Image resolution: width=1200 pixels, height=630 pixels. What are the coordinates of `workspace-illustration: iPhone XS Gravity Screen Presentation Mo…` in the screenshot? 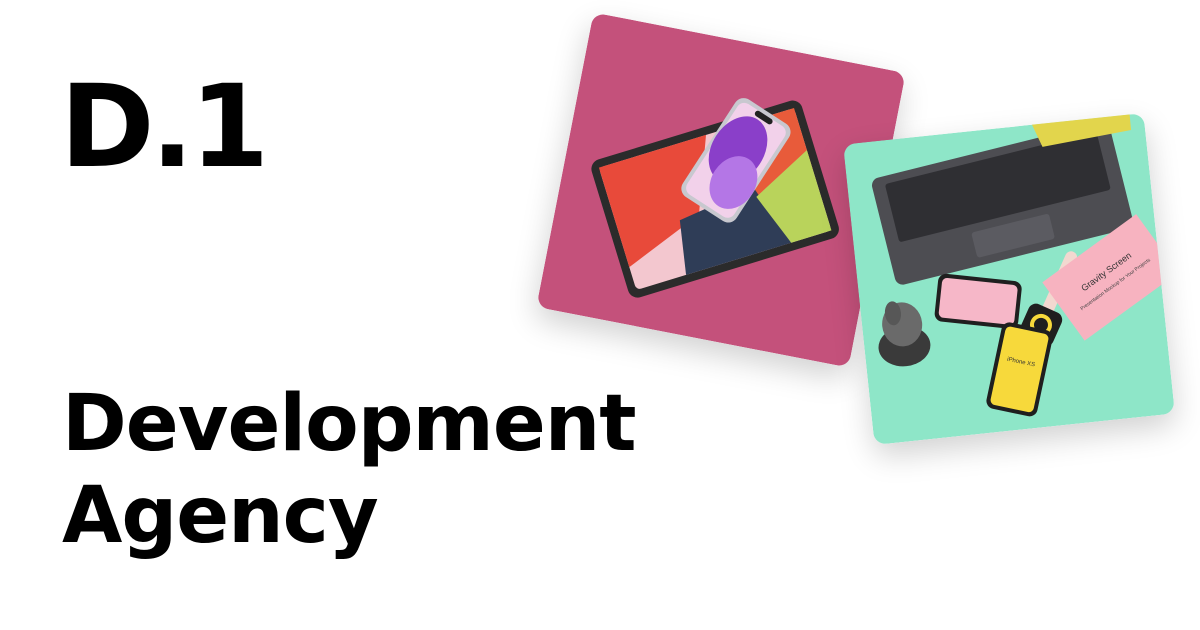 It's located at (1009, 279).